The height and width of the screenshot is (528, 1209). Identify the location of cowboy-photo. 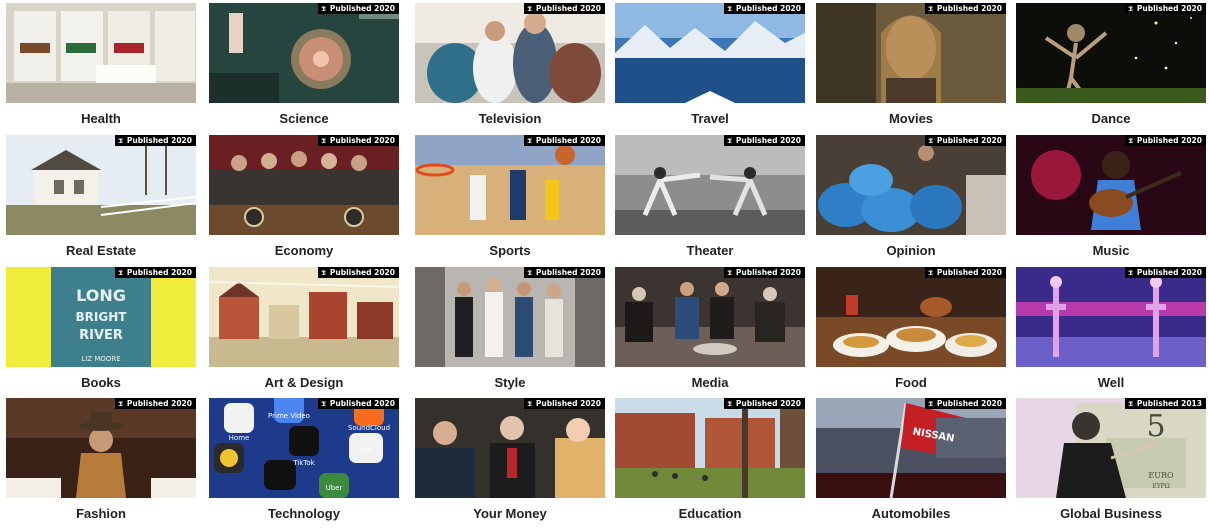
(101, 448).